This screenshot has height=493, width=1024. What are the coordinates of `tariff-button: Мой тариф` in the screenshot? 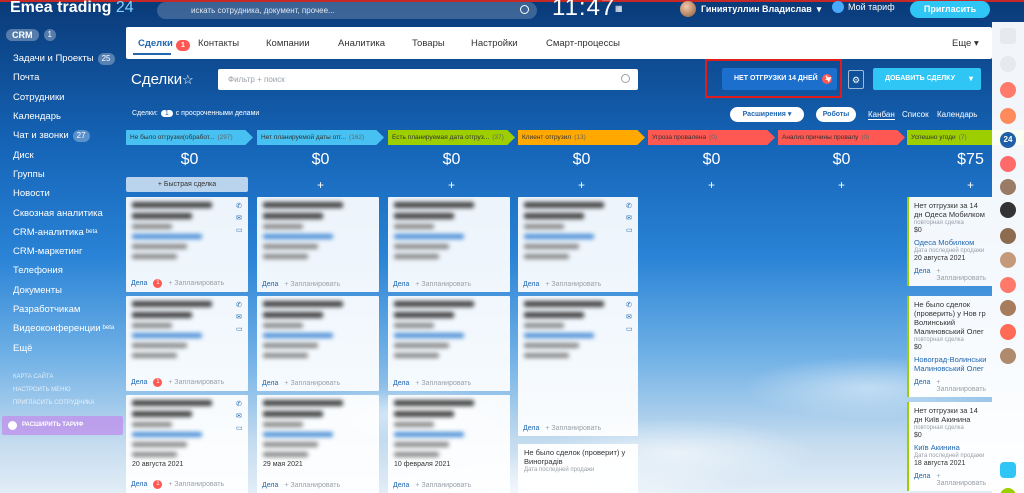 It's located at (863, 7).